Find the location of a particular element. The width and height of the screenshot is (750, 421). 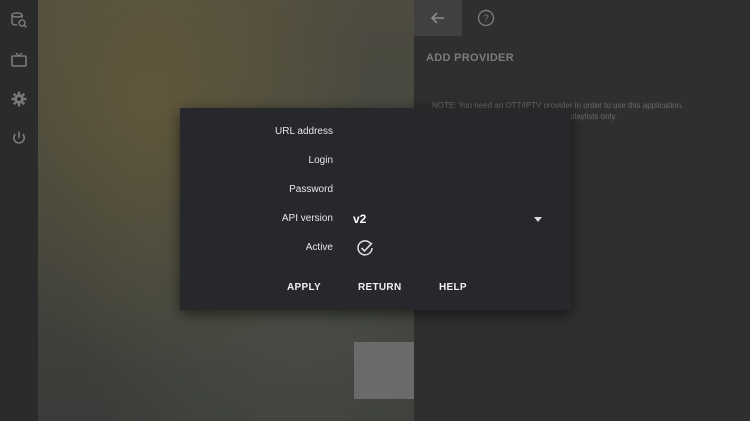

page-title: ADD PROVIDER is located at coordinates (470, 58).